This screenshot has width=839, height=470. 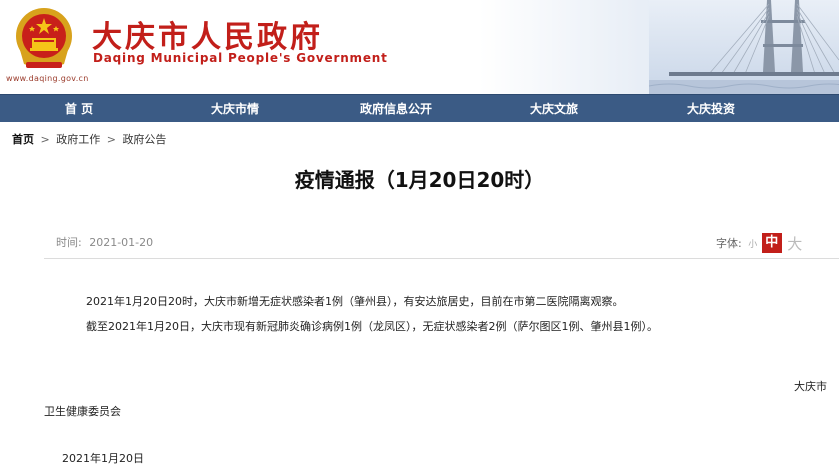 I want to click on font-size-large-button: 大, so click(x=795, y=243).